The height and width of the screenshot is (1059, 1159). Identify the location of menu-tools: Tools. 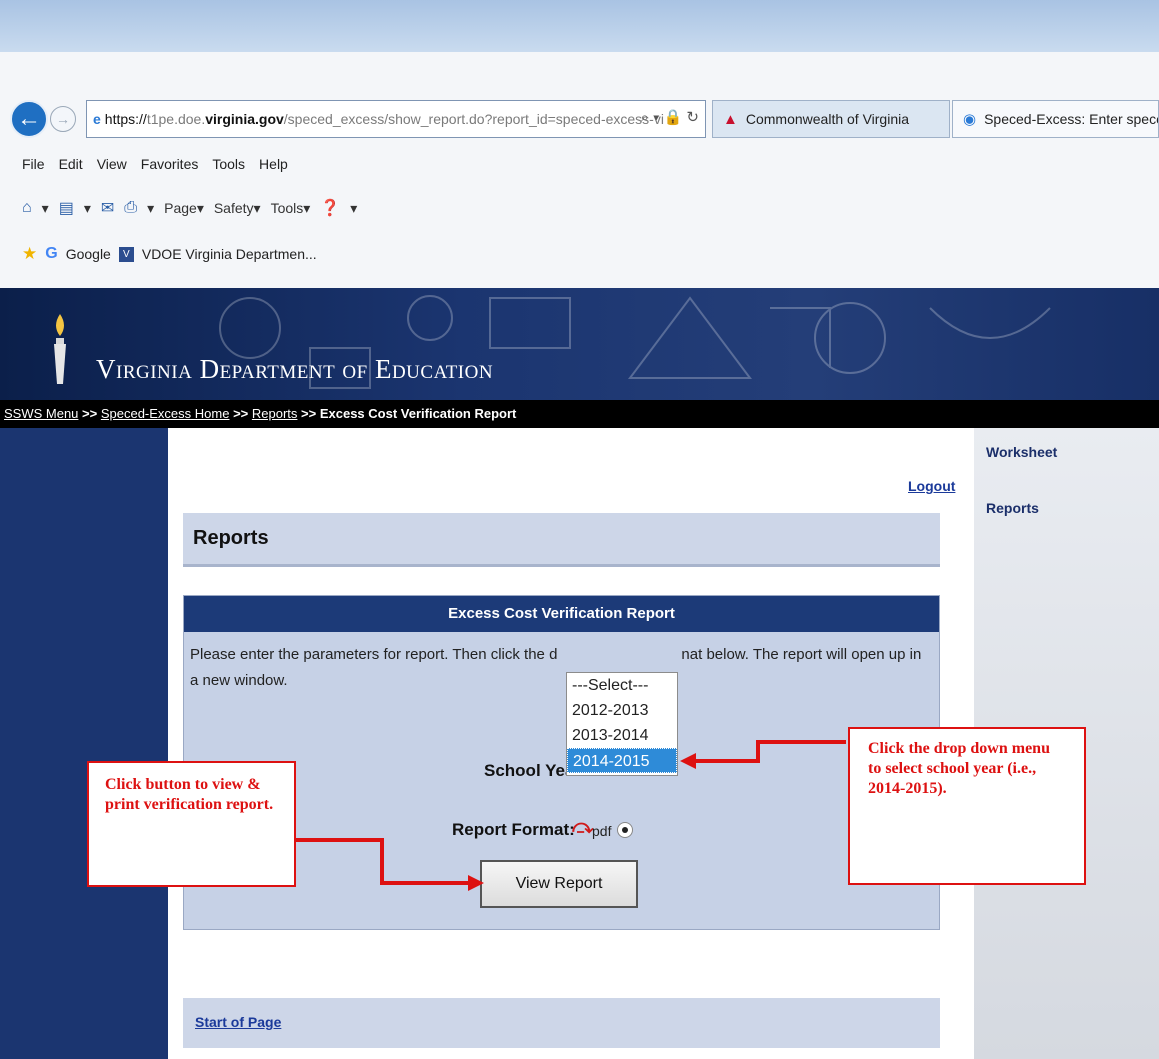
(228, 164).